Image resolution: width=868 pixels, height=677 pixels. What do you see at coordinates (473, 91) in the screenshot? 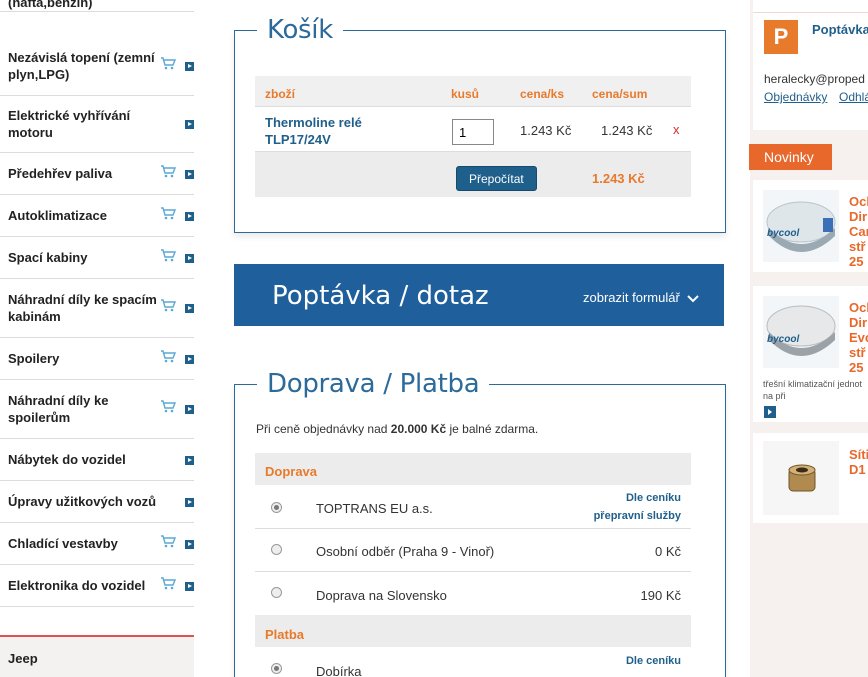
I see `cart-header-row: zboží kusů cena/ks cena/sum` at bounding box center [473, 91].